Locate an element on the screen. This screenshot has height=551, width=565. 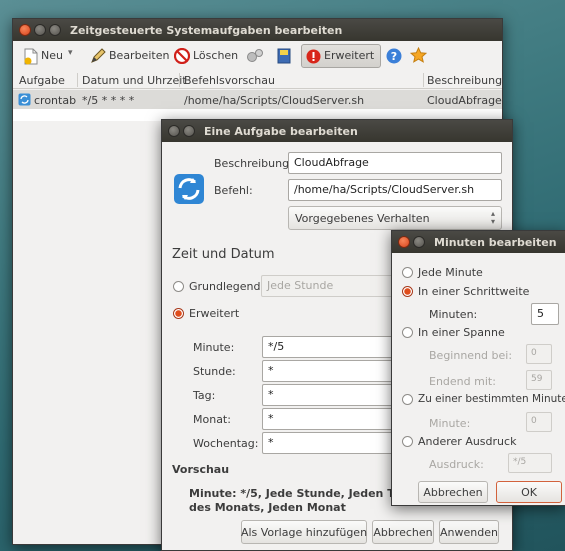
ok-button: OK is located at coordinates (529, 492).